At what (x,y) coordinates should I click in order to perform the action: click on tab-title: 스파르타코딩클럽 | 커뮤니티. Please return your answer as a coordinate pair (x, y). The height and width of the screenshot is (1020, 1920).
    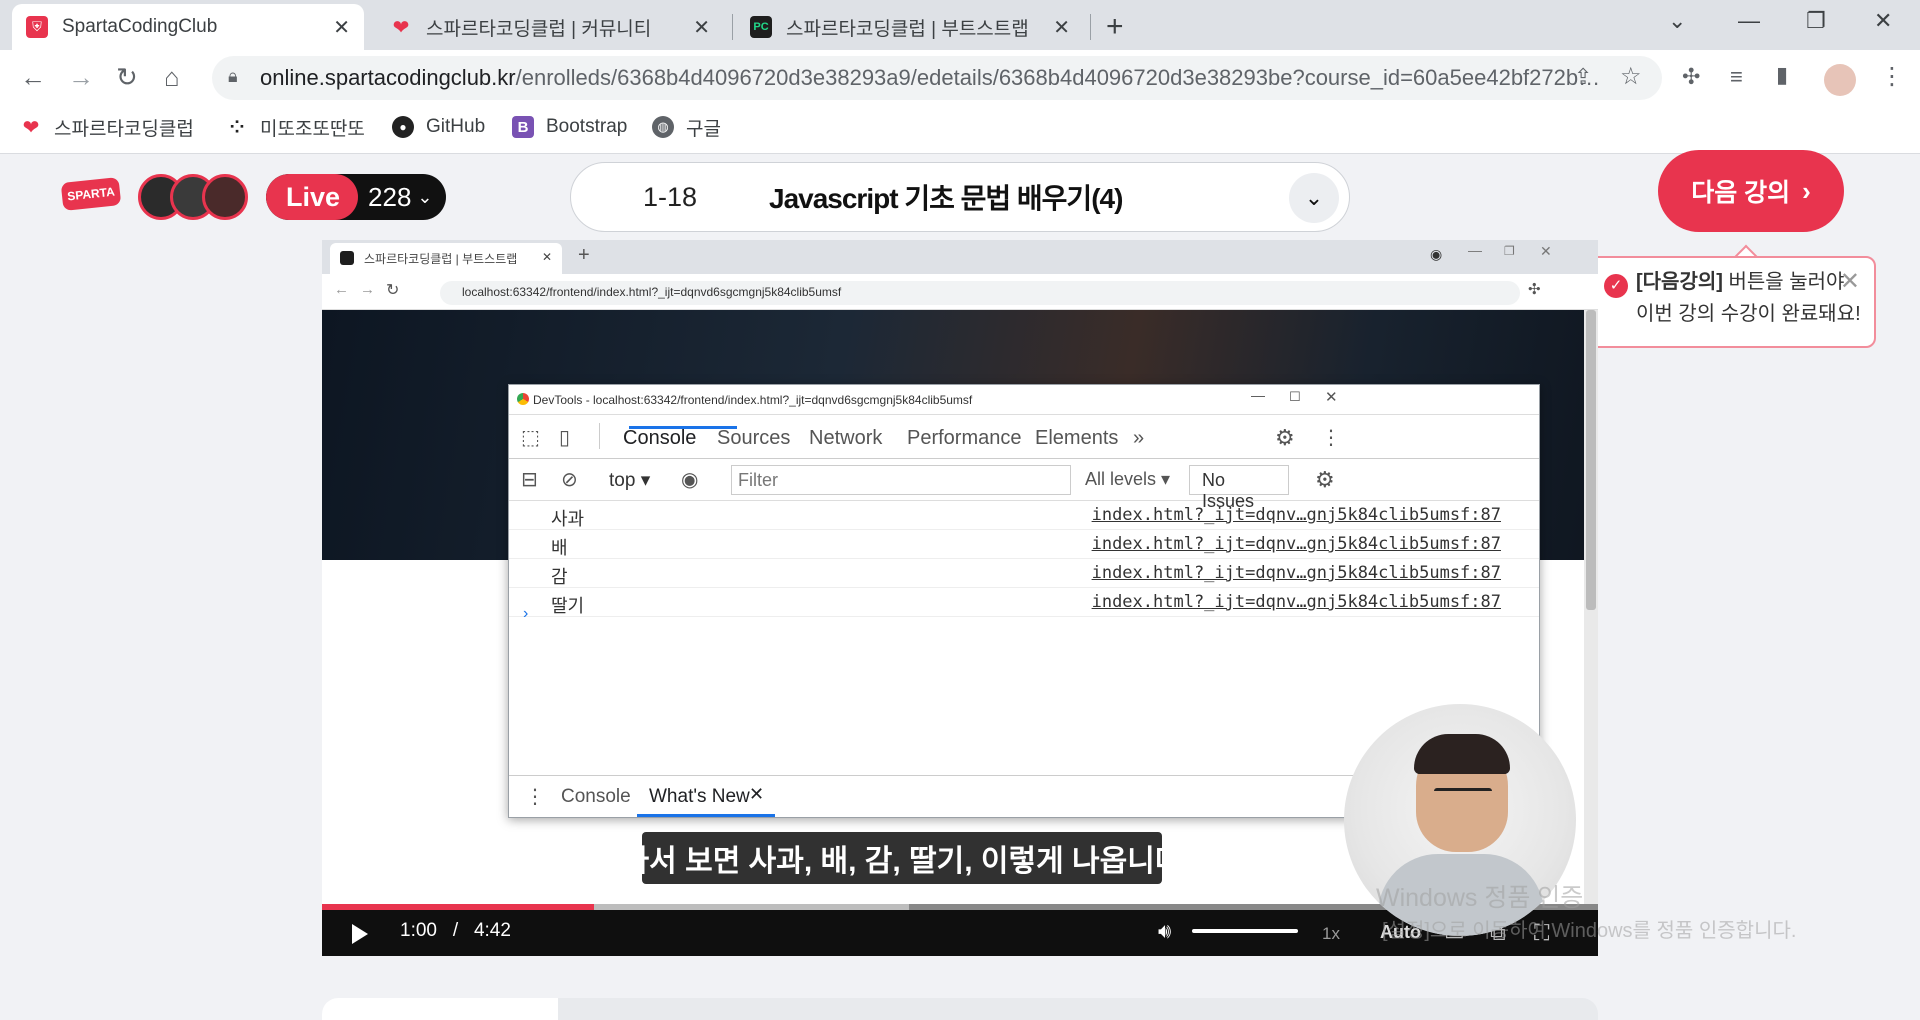
    Looking at the image, I should click on (539, 29).